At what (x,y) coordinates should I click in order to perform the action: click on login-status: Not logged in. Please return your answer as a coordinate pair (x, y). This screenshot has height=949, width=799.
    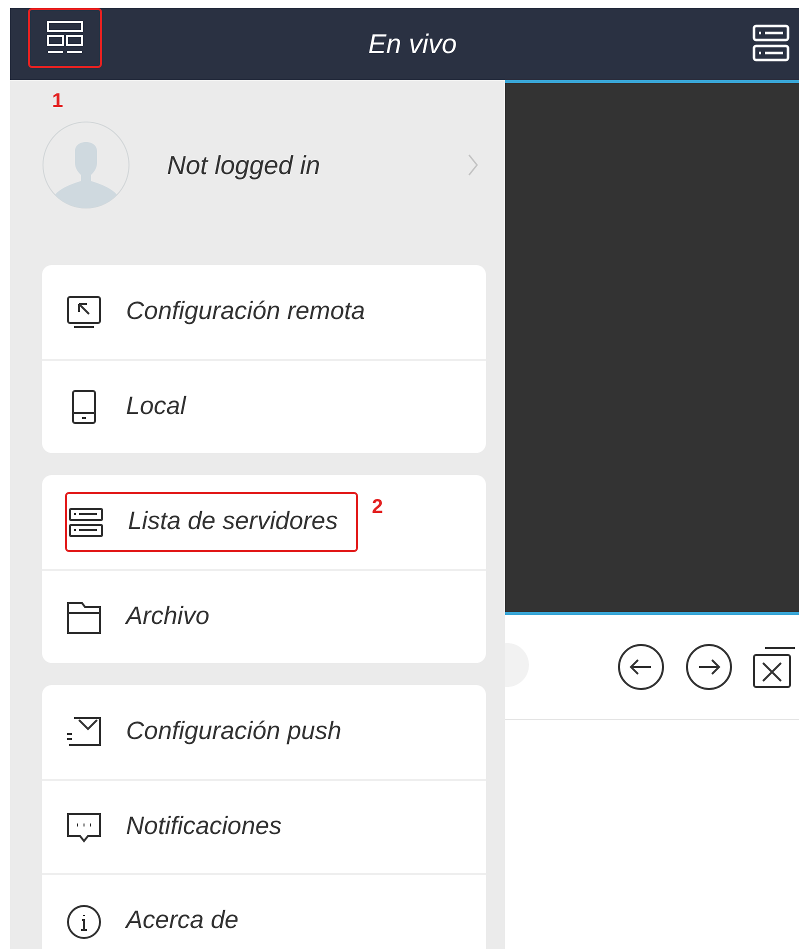
    Looking at the image, I should click on (317, 165).